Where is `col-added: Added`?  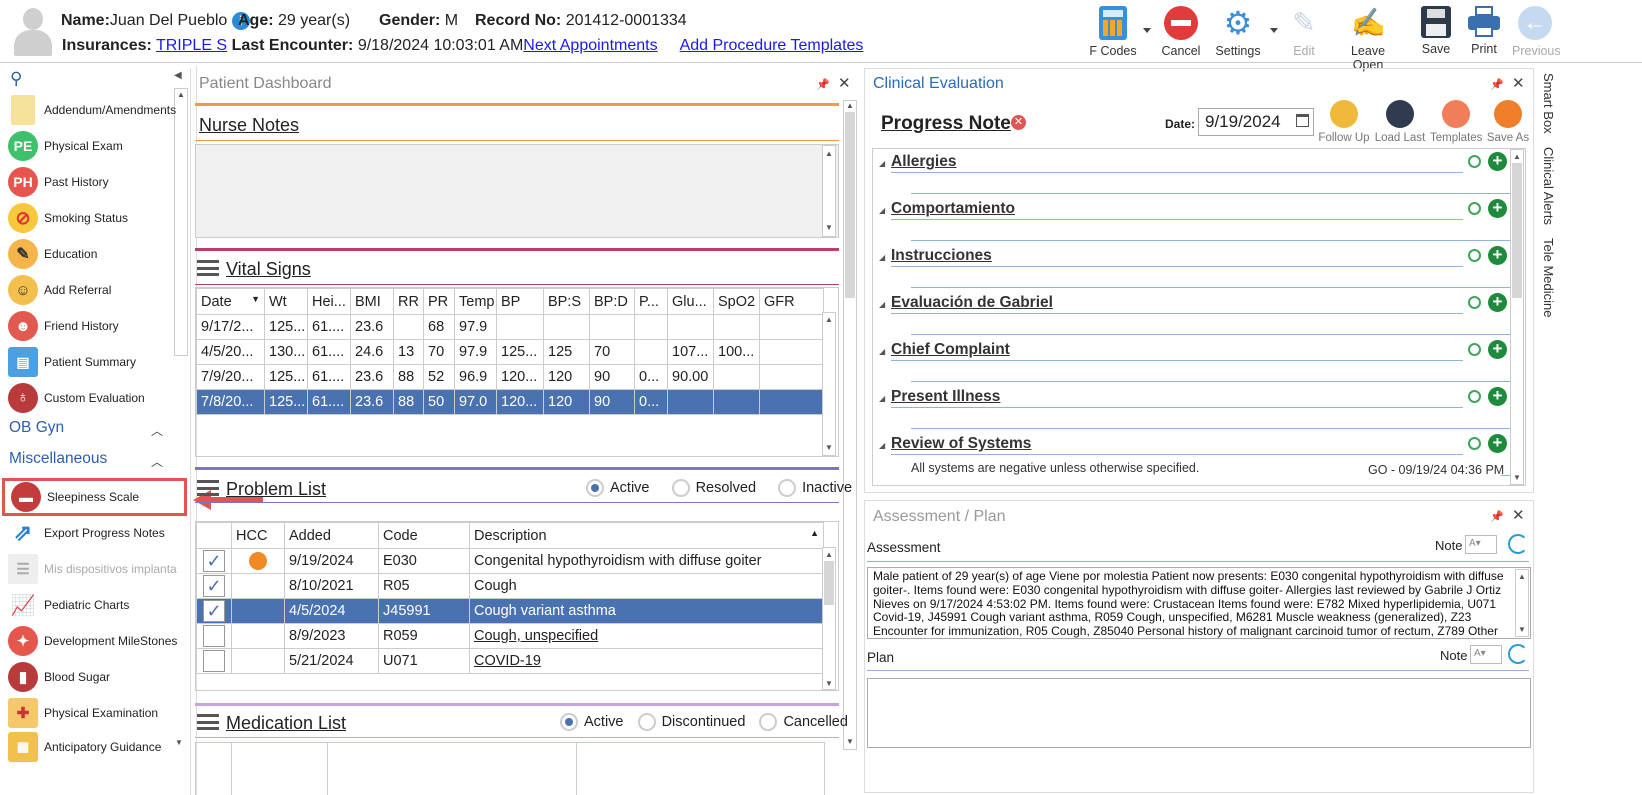 col-added: Added is located at coordinates (331, 535).